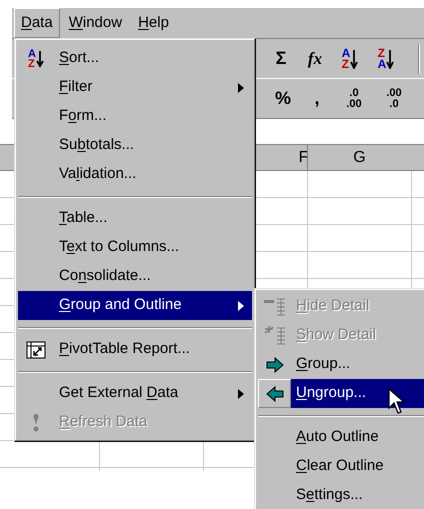 Image resolution: width=424 pixels, height=509 pixels. Describe the element at coordinates (36, 422) in the screenshot. I see `exclamation-icon` at that location.